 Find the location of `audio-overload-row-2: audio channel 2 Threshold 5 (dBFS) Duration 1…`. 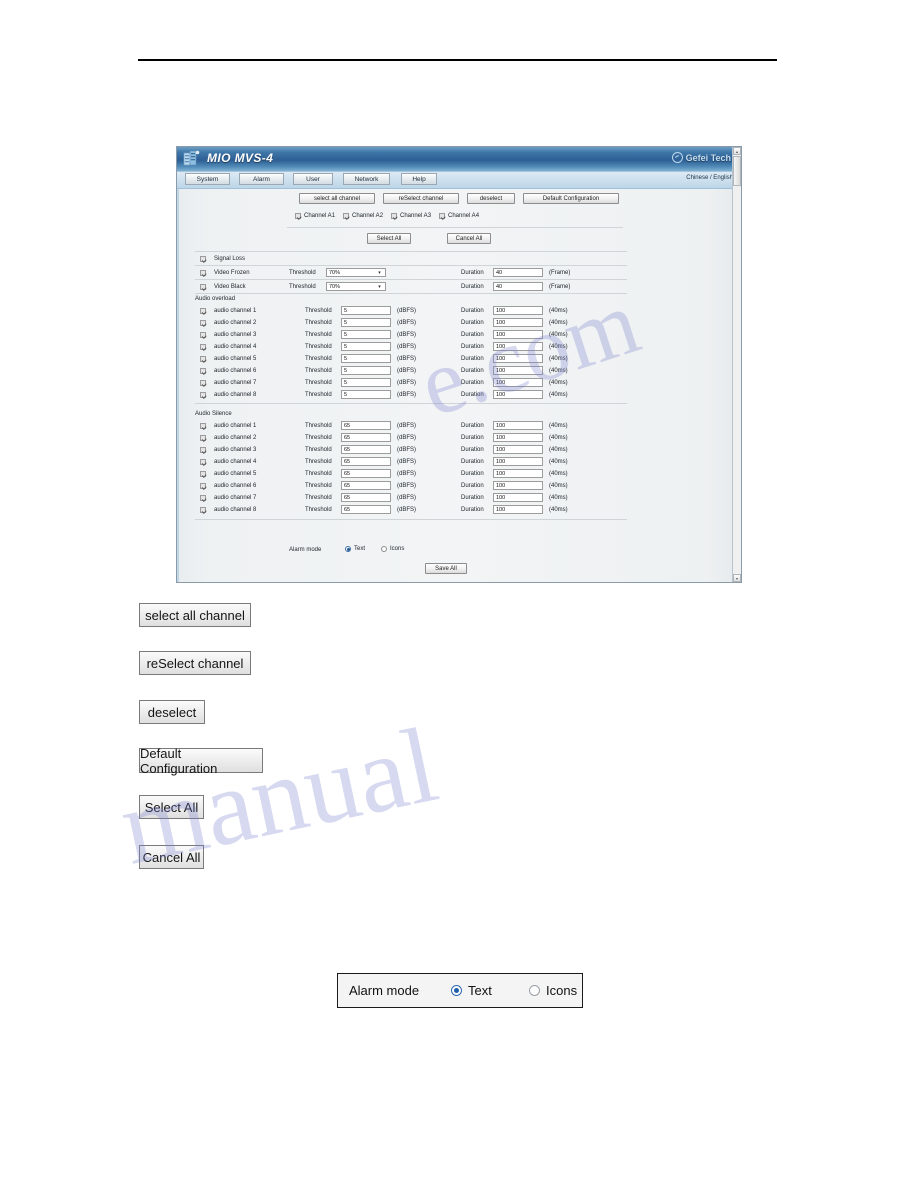

audio-overload-row-2: audio channel 2 Threshold 5 (dBFS) Duration 1… is located at coordinates (460, 323).